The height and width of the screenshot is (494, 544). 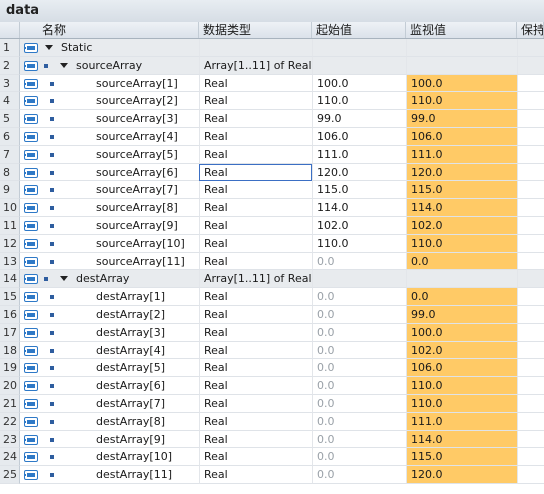 I want to click on name-cell: destArray[5], so click(x=120, y=368).